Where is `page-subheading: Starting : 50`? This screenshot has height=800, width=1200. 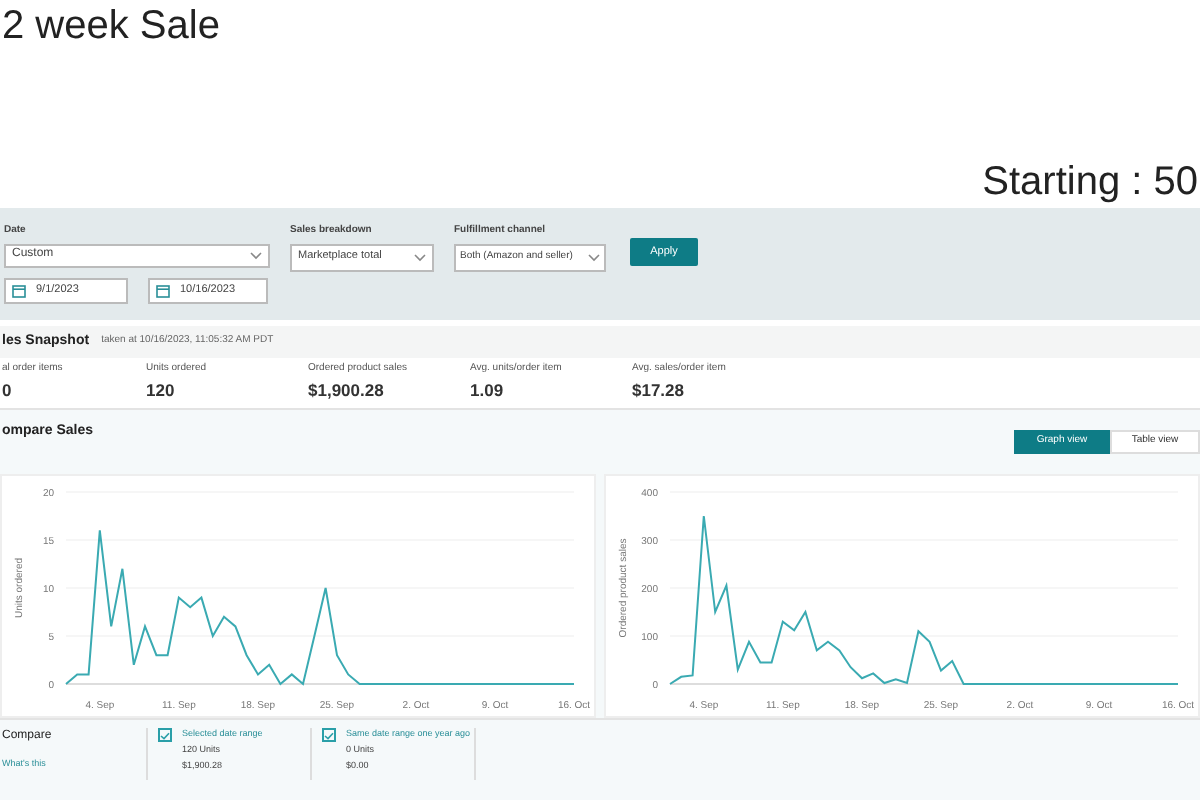 page-subheading: Starting : 50 is located at coordinates (1090, 182).